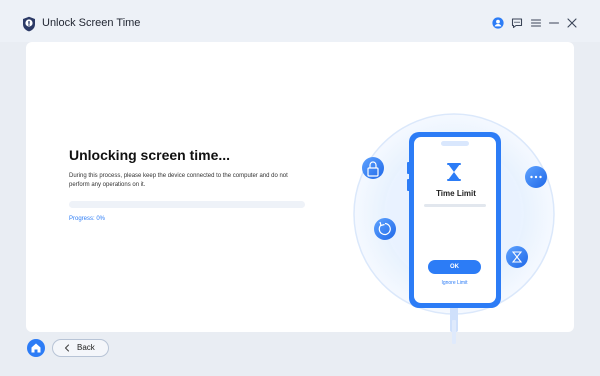  Describe the element at coordinates (91, 23) in the screenshot. I see `app-title: Unlock Screen Time` at that location.